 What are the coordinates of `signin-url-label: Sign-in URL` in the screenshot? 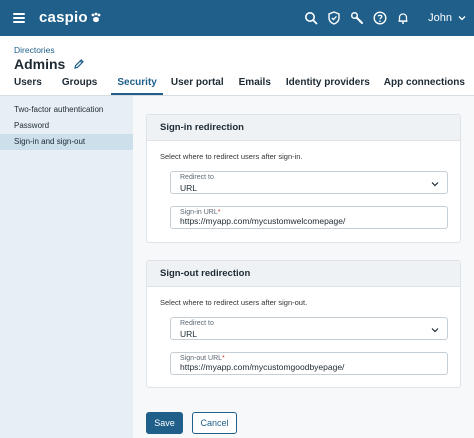 It's located at (199, 212).